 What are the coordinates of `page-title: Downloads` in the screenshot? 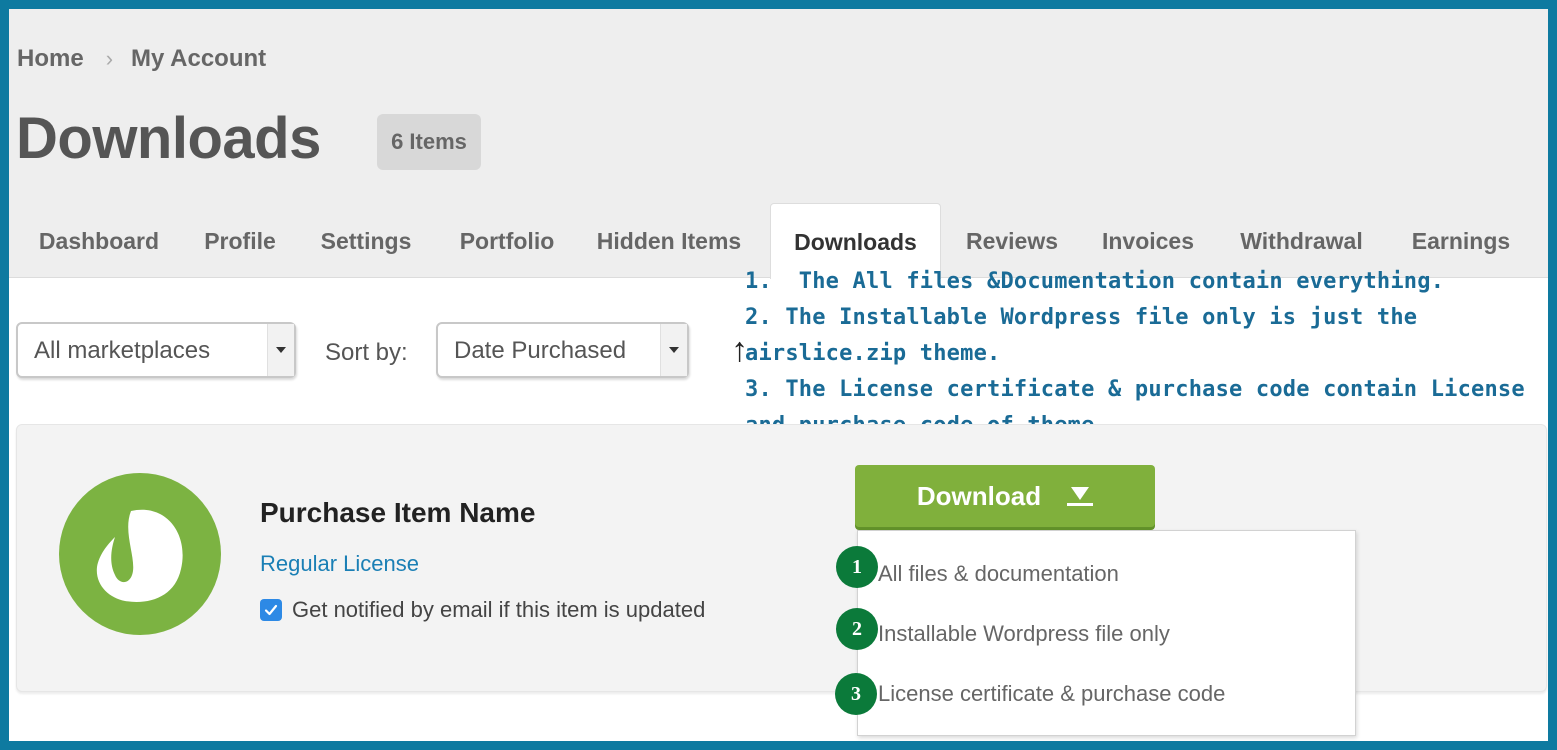 It's located at (168, 138).